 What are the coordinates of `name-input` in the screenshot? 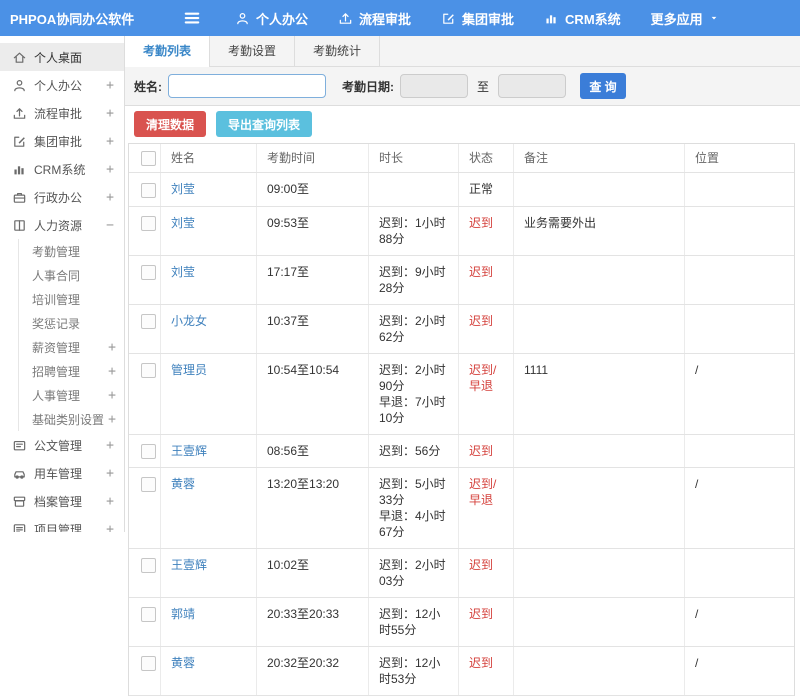 It's located at (247, 86).